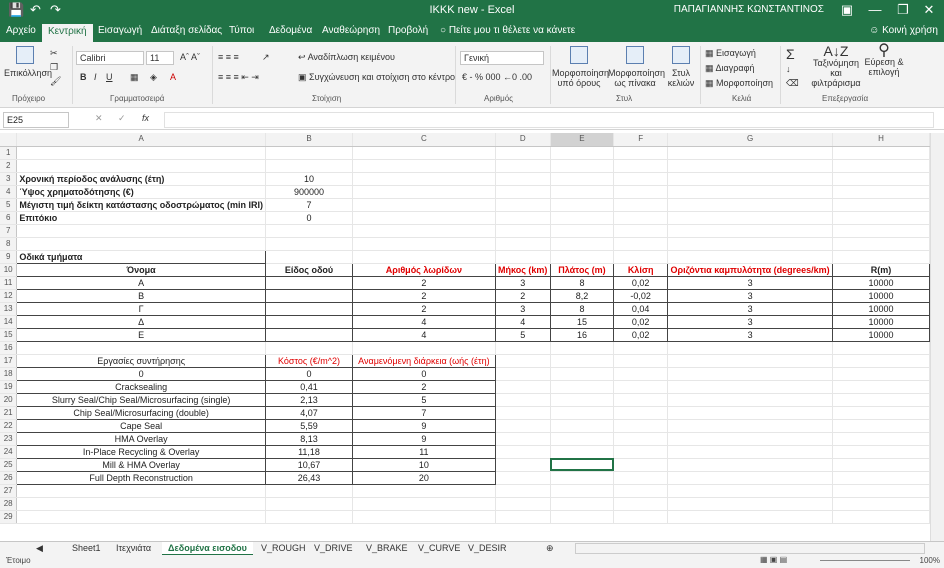 The image size is (944, 568). Describe the element at coordinates (141, 192) in the screenshot. I see `param-label: Ύψος χρηματοδότησης (€)` at that location.